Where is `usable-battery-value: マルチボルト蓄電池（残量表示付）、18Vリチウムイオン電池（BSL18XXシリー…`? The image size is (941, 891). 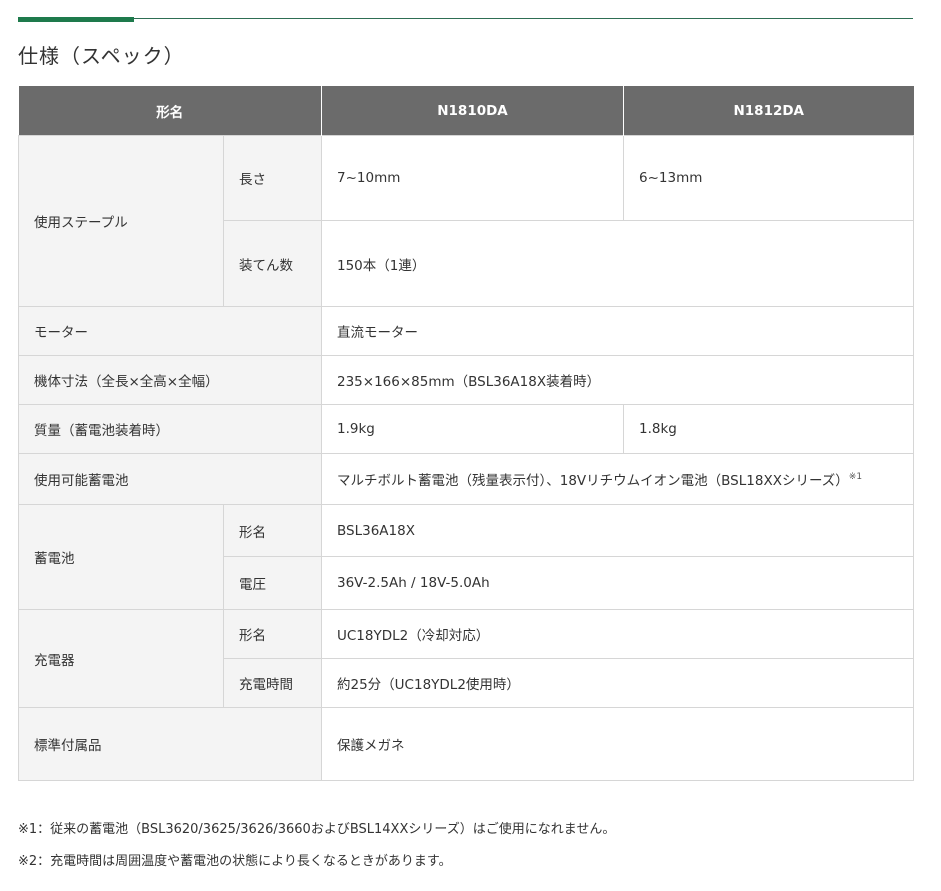 usable-battery-value: マルチボルト蓄電池（残量表示付）、18Vリチウムイオン電池（BSL18XXシリー… is located at coordinates (593, 481).